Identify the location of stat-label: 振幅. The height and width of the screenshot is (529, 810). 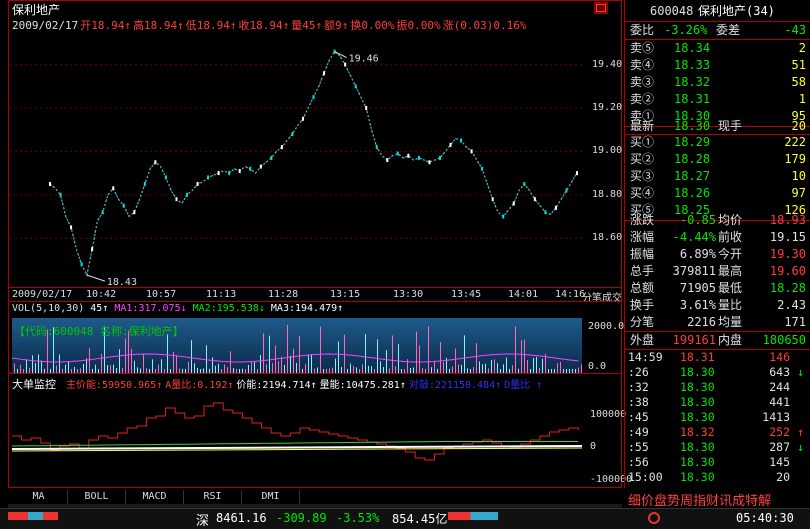
(642, 254).